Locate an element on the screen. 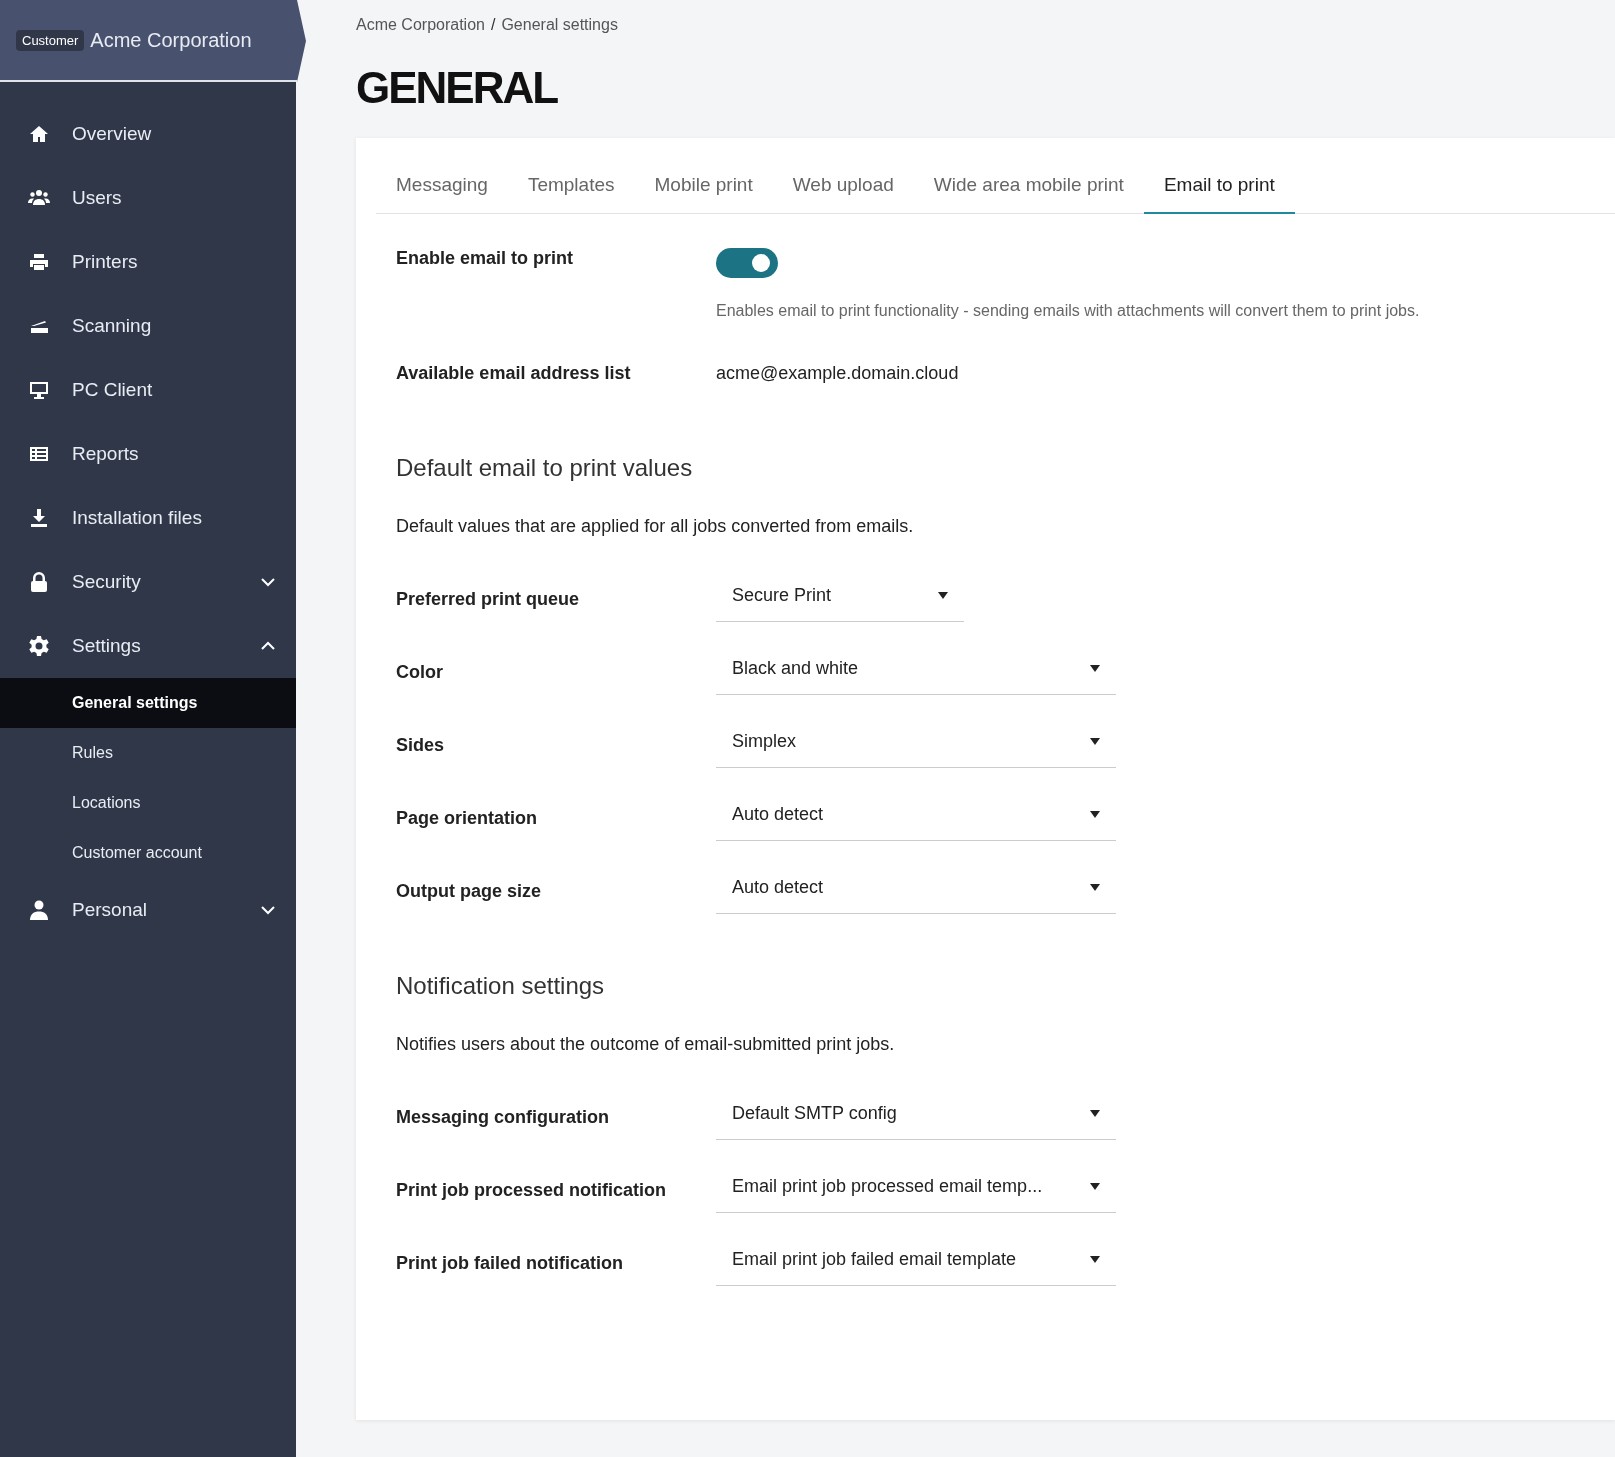 The width and height of the screenshot is (1615, 1457). printer-icon is located at coordinates (39, 262).